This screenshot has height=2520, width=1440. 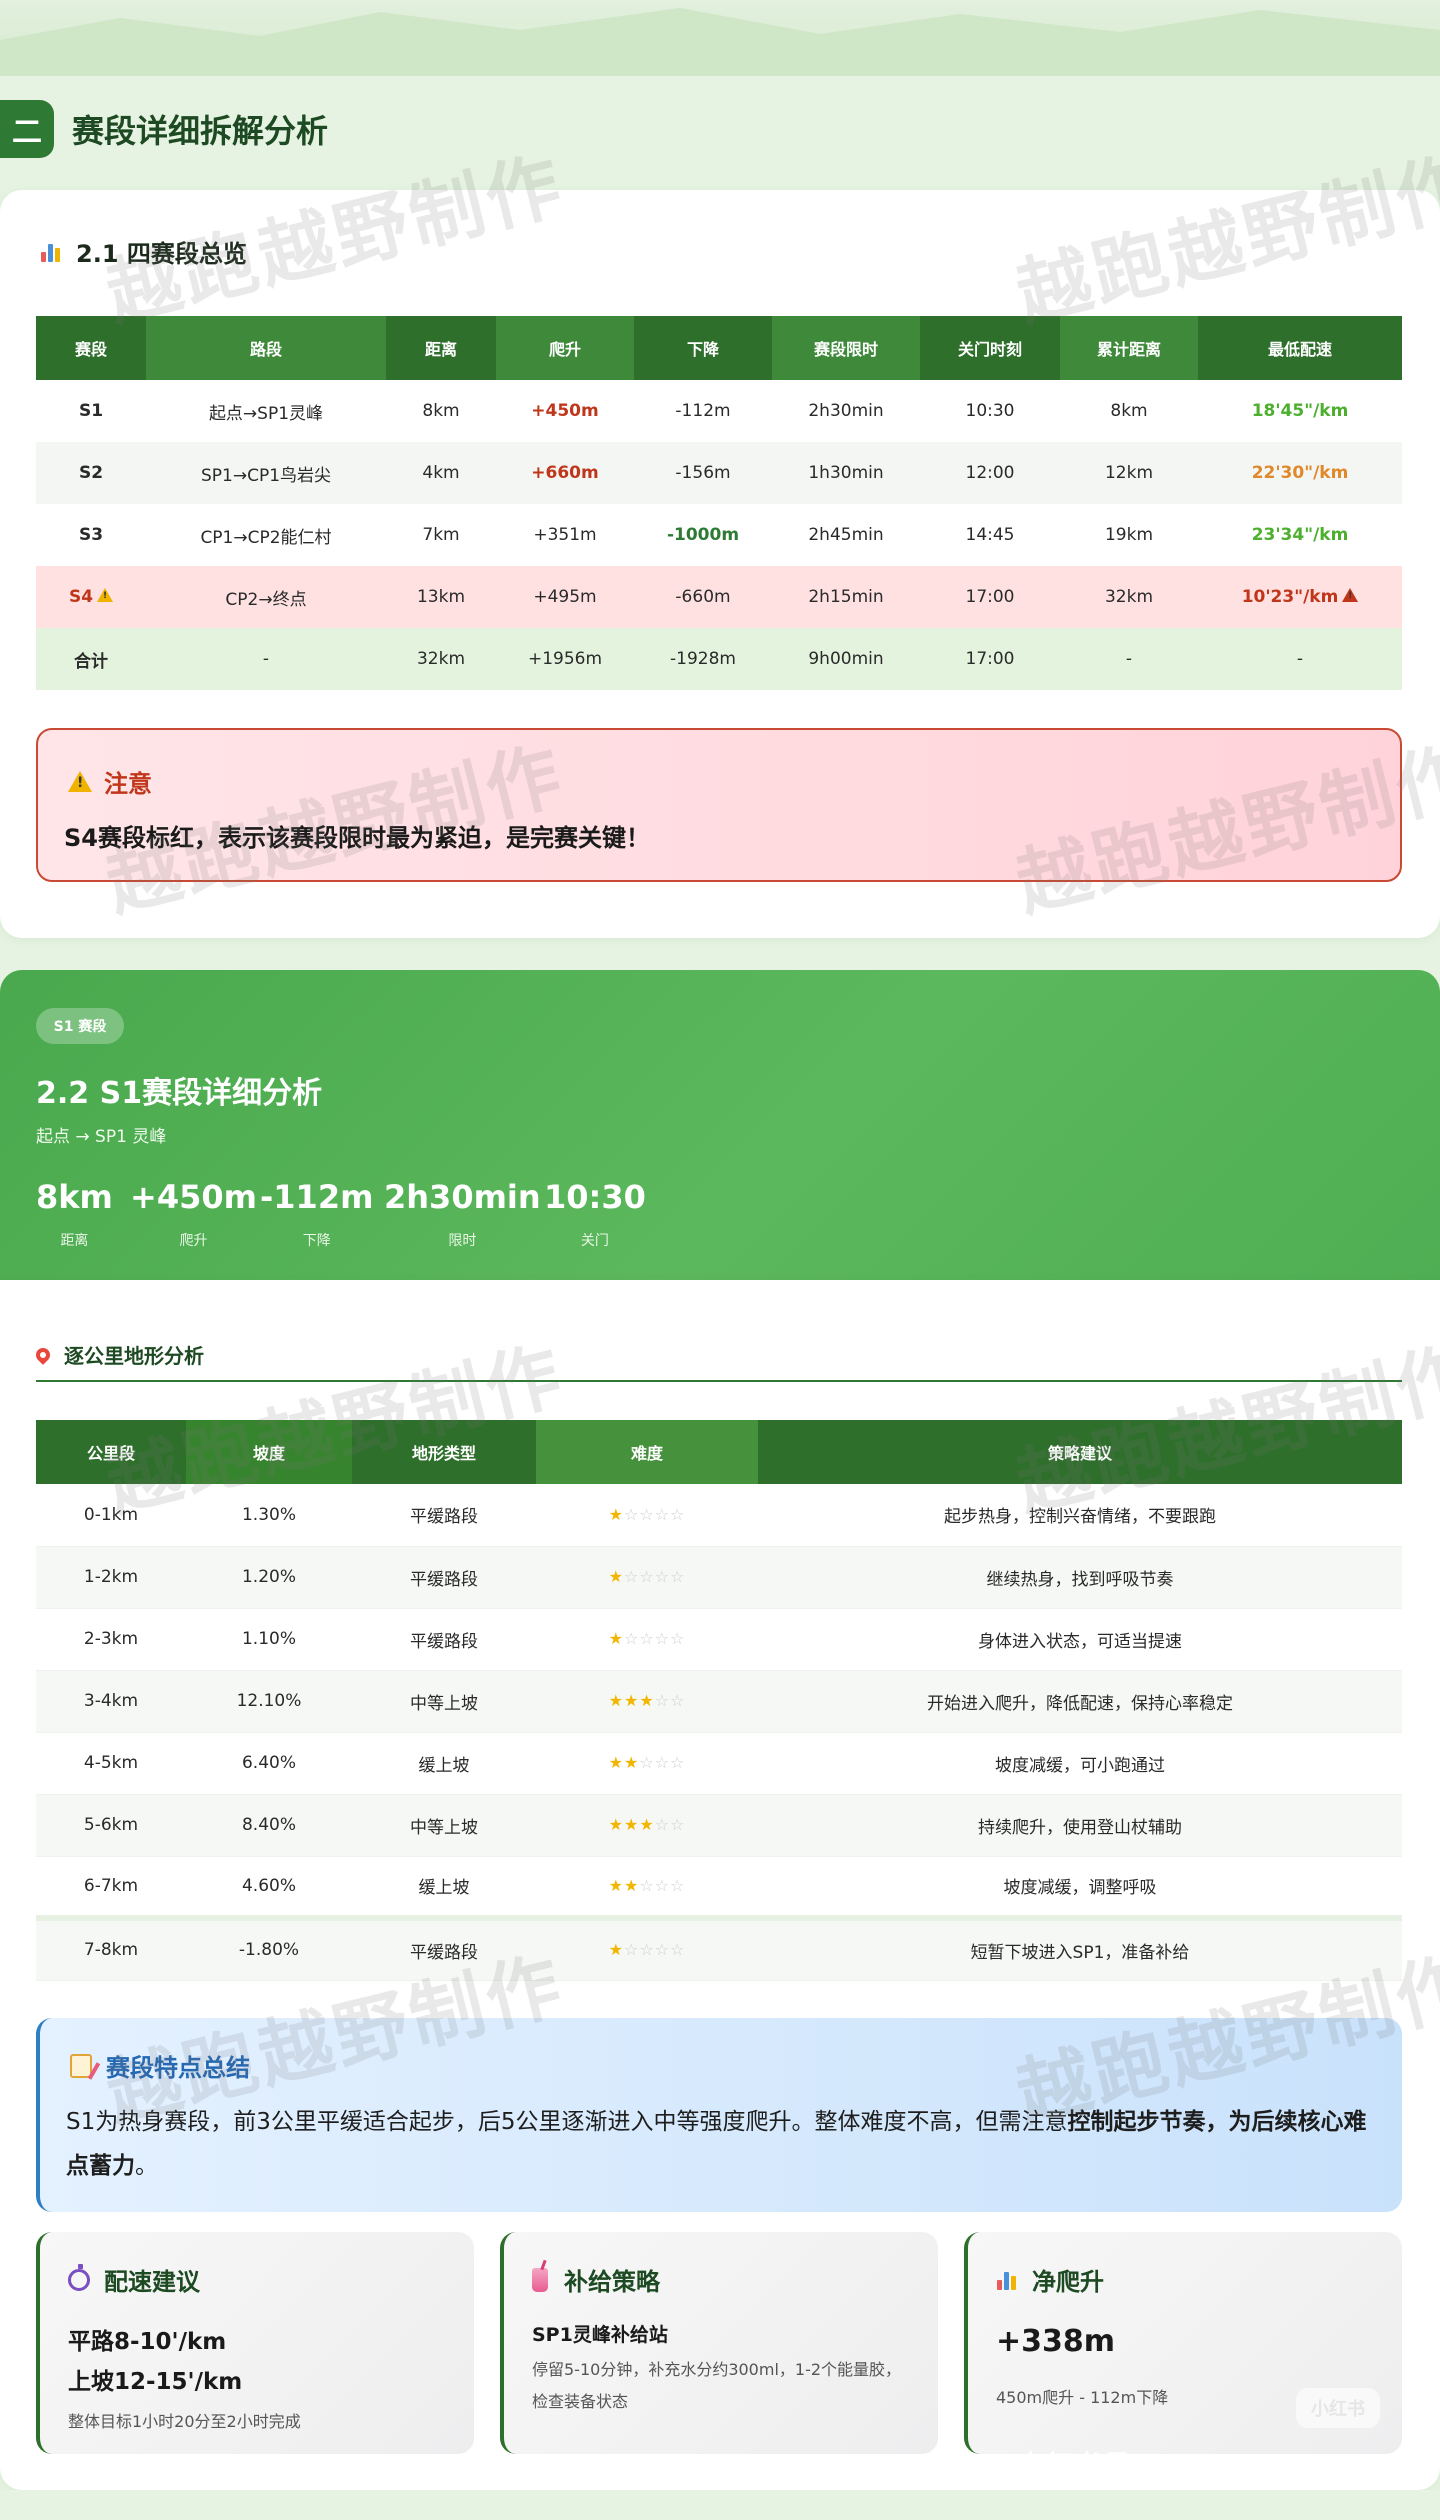 I want to click on cell-grade: 12.10%, so click(x=269, y=1701).